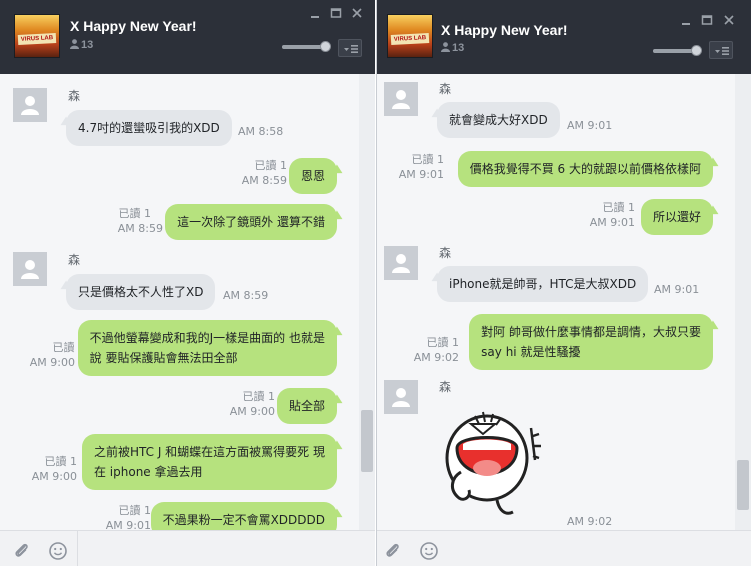 This screenshot has height=566, width=751. What do you see at coordinates (498, 120) in the screenshot?
I see `message-bubble: 就會變成大好XDD` at bounding box center [498, 120].